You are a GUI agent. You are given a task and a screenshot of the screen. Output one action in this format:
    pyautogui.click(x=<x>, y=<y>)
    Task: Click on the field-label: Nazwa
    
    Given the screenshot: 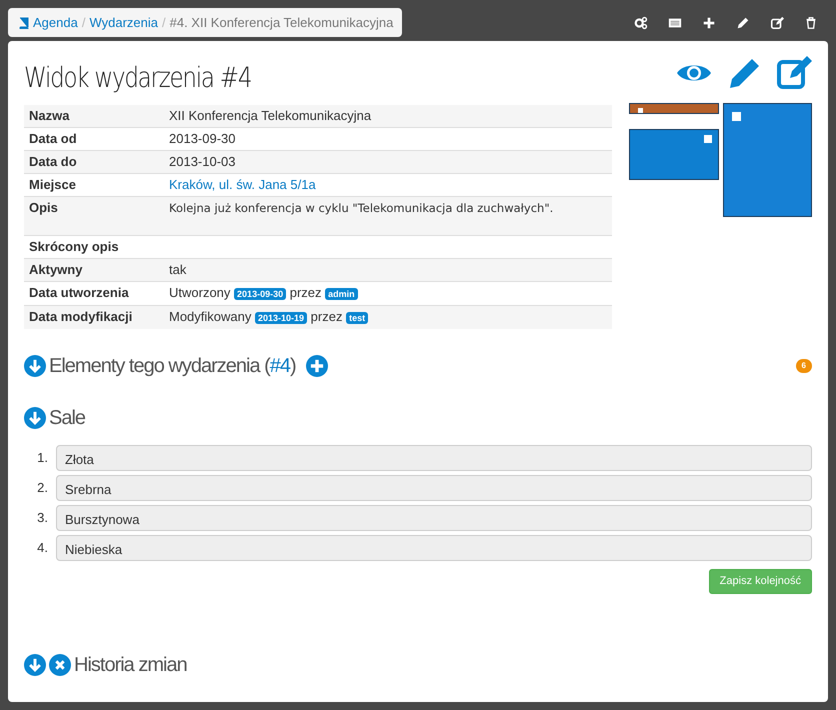 What is the action you would take?
    pyautogui.click(x=94, y=116)
    